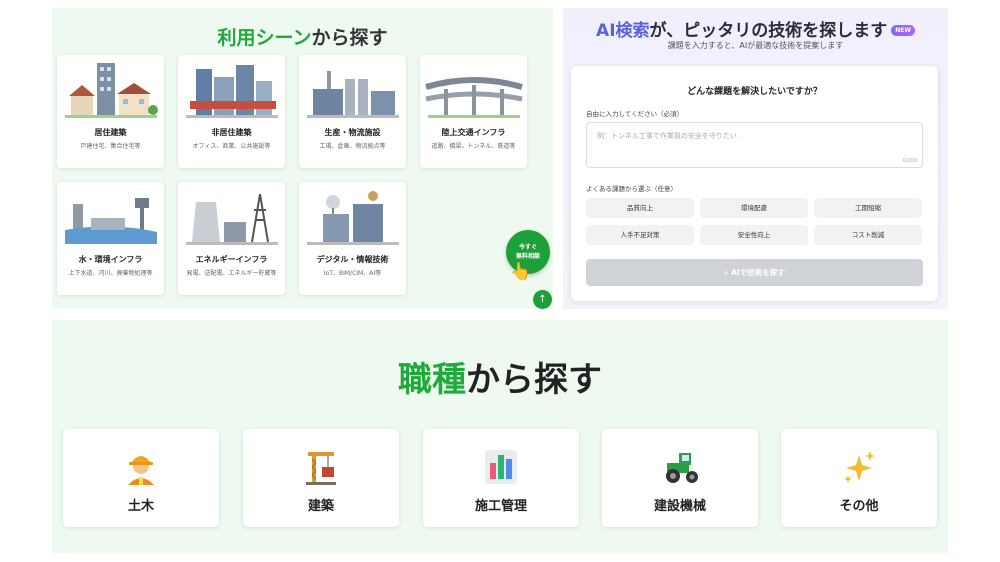  What do you see at coordinates (682, 467) in the screenshot?
I see `tractor-icon` at bounding box center [682, 467].